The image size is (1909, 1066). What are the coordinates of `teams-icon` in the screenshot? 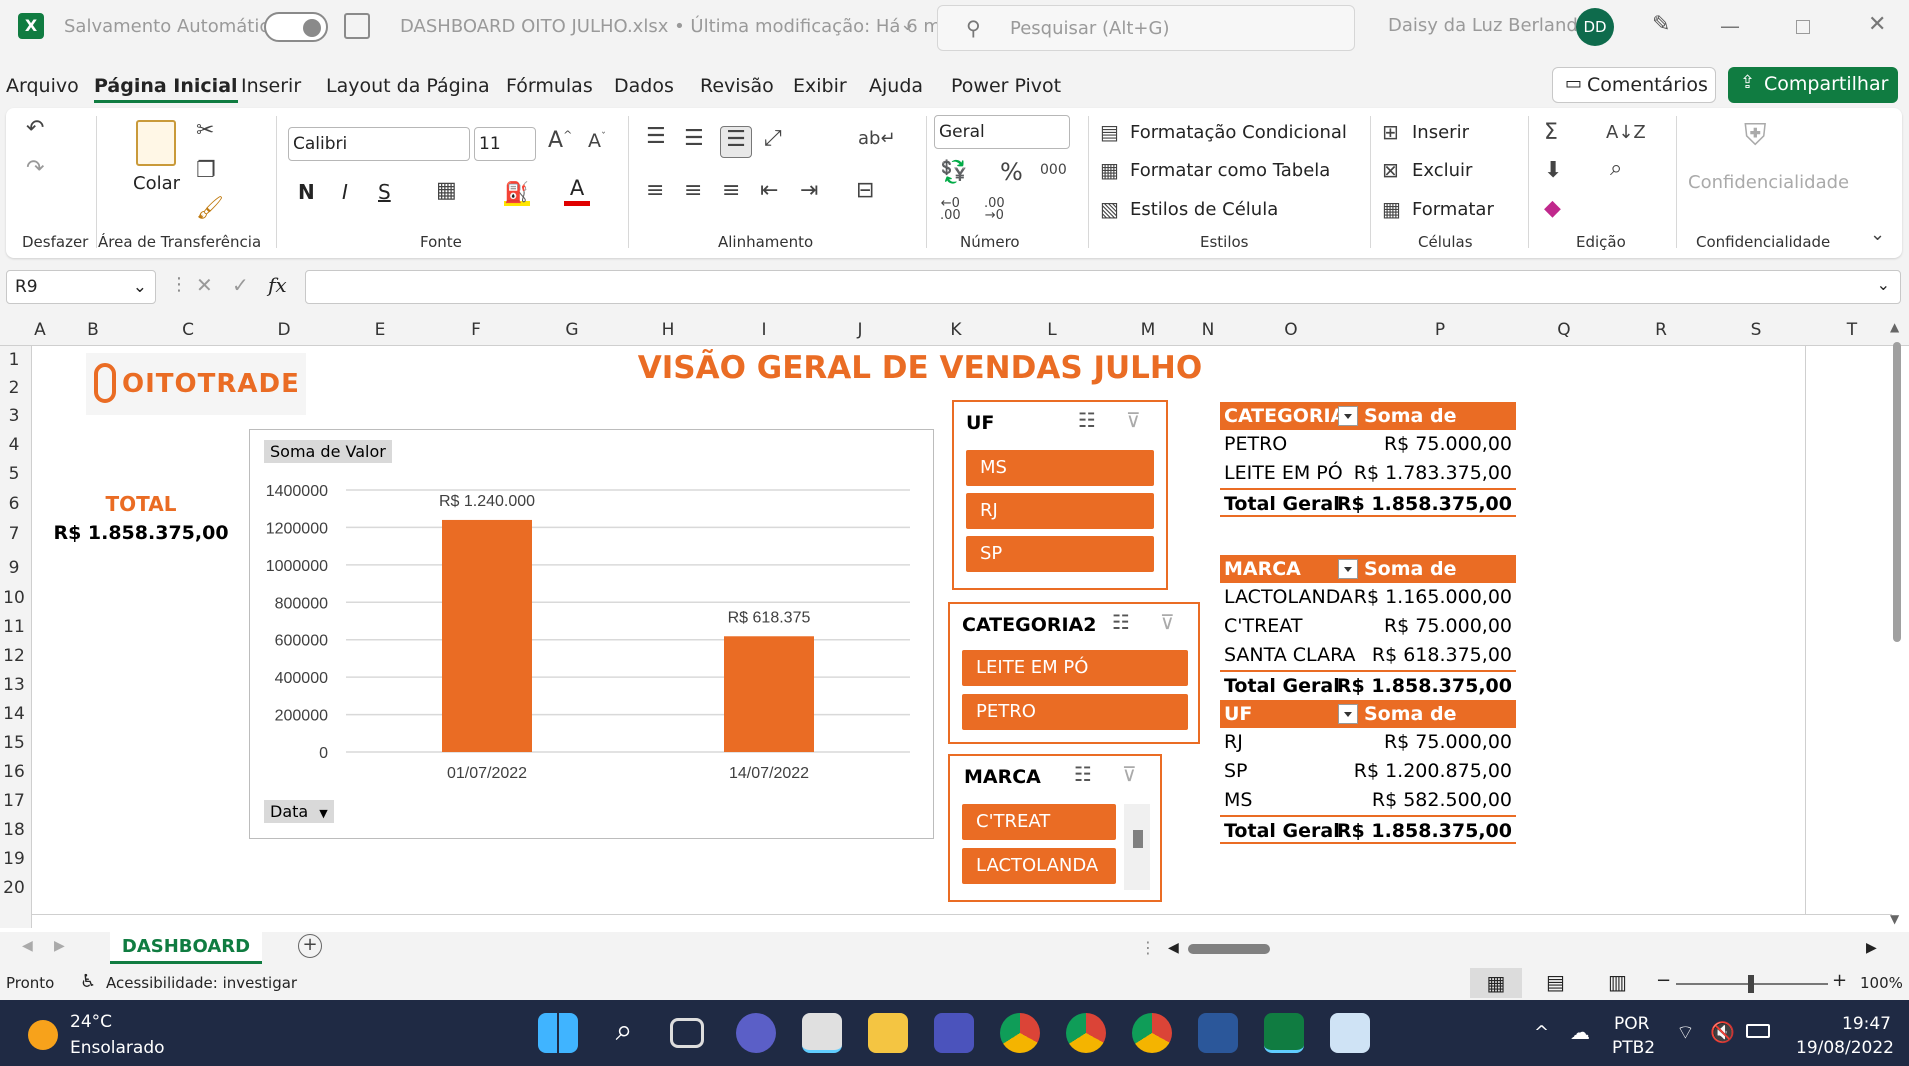 It's located at (954, 1033).